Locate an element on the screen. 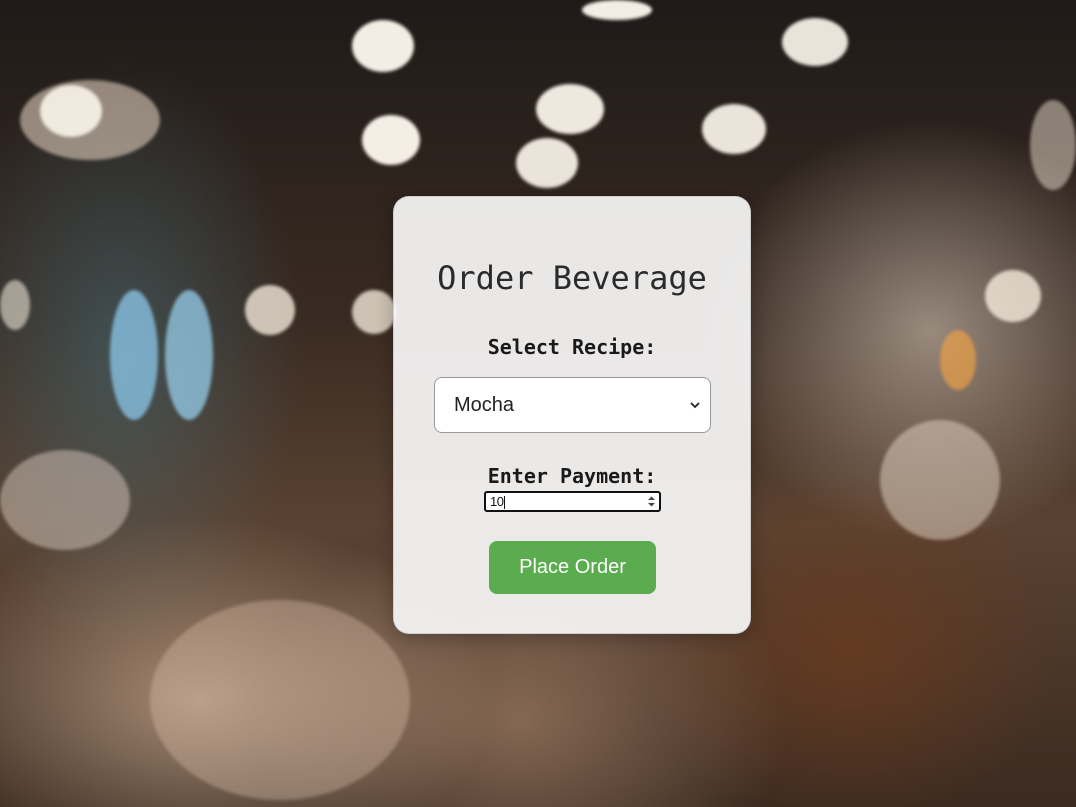 The image size is (1076, 807). recipe-label: Select Recipe: is located at coordinates (572, 347).